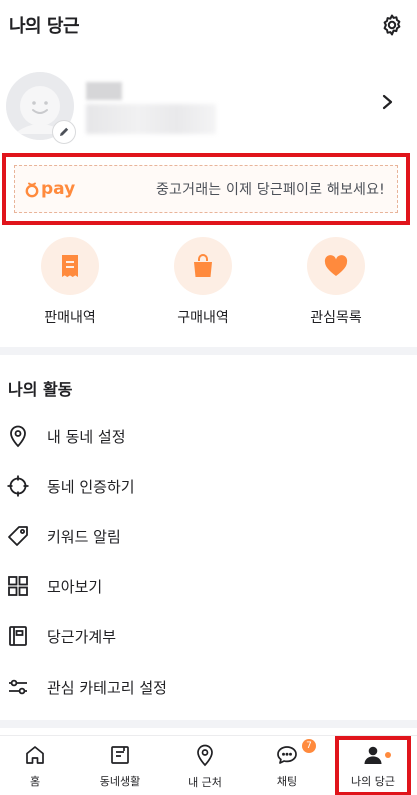 The width and height of the screenshot is (417, 795). I want to click on blurred-nickname, so click(104, 91).